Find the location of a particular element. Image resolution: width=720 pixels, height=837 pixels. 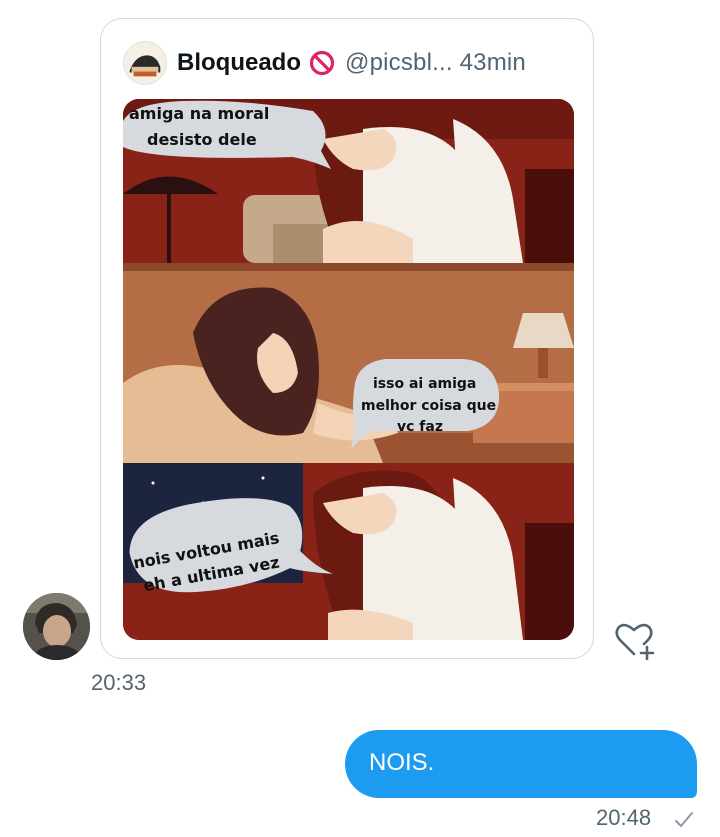

received-timestamp: 20:33 is located at coordinates (119, 682).